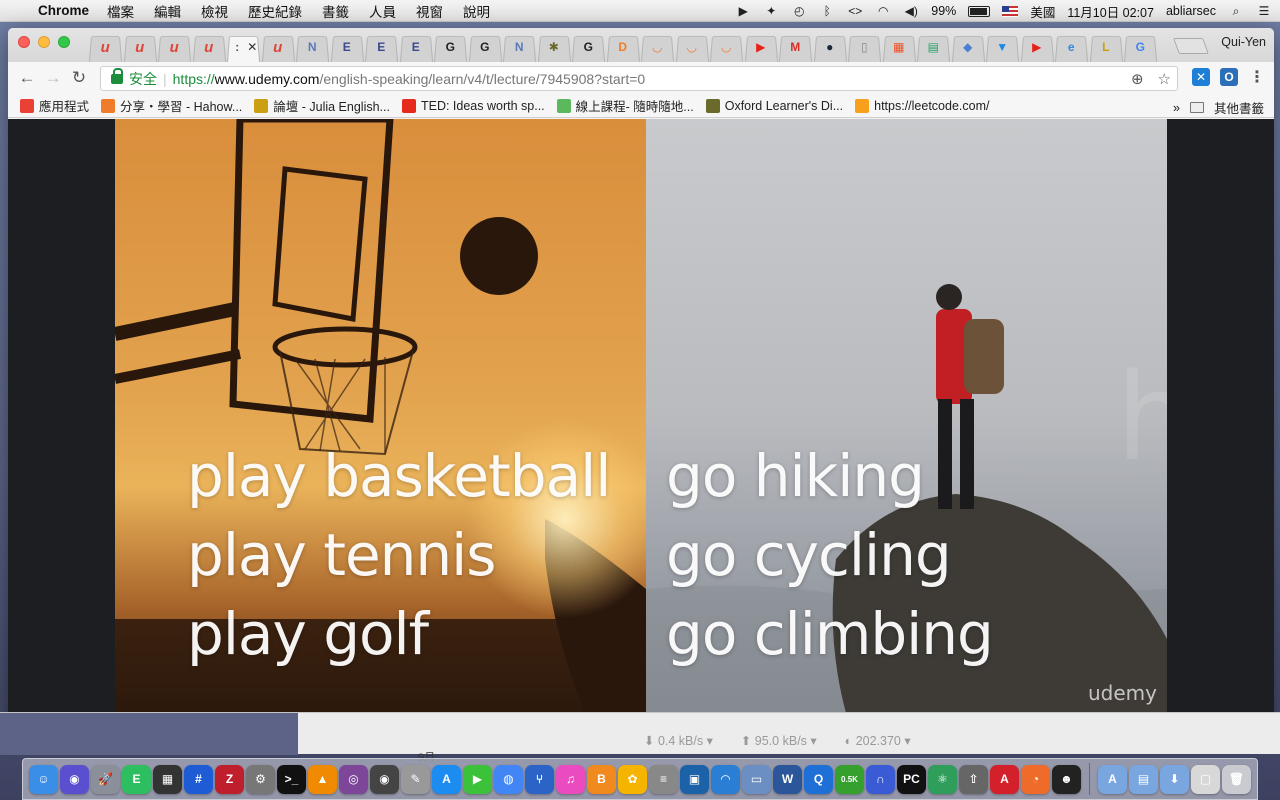 The height and width of the screenshot is (800, 1280). What do you see at coordinates (252, 47) in the screenshot?
I see `close-tab-icon: ✕` at bounding box center [252, 47].